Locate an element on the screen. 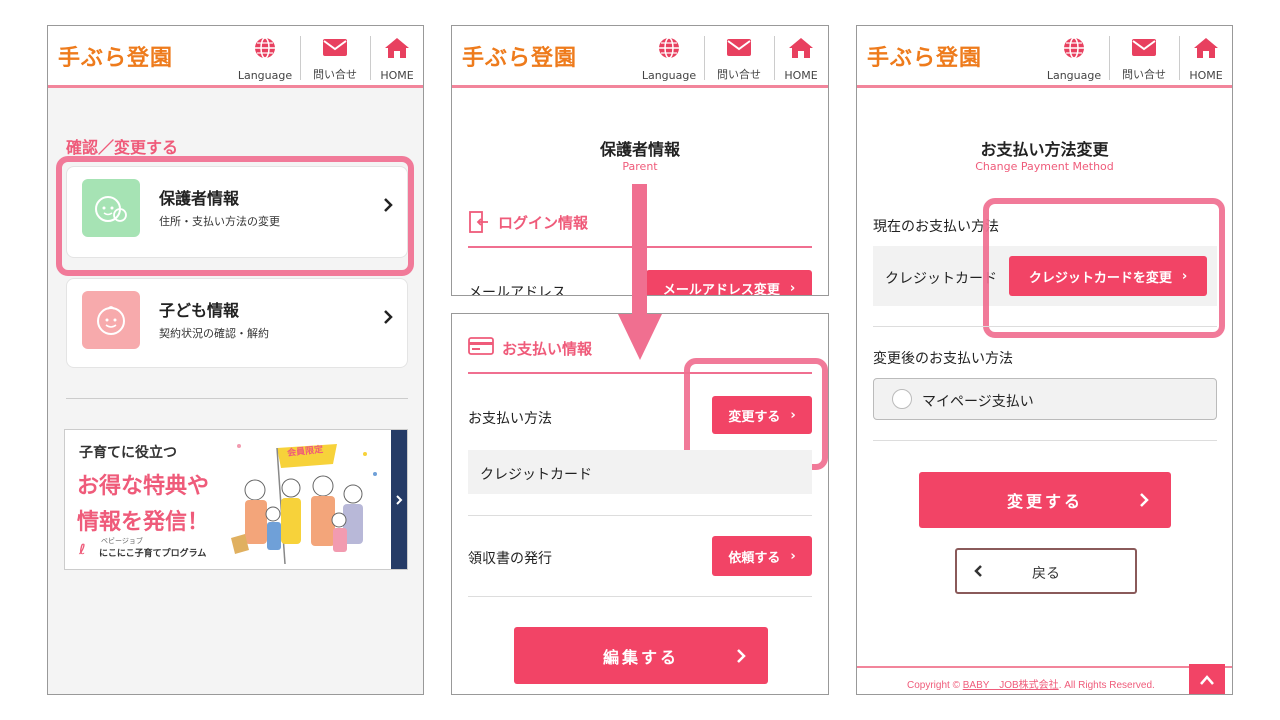  request-receipt-button: 依頼する › is located at coordinates (762, 556).